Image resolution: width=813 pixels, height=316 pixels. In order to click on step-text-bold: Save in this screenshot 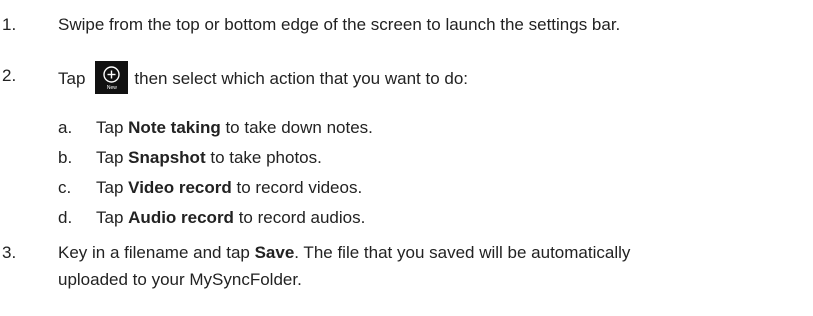, I will do `click(274, 252)`.